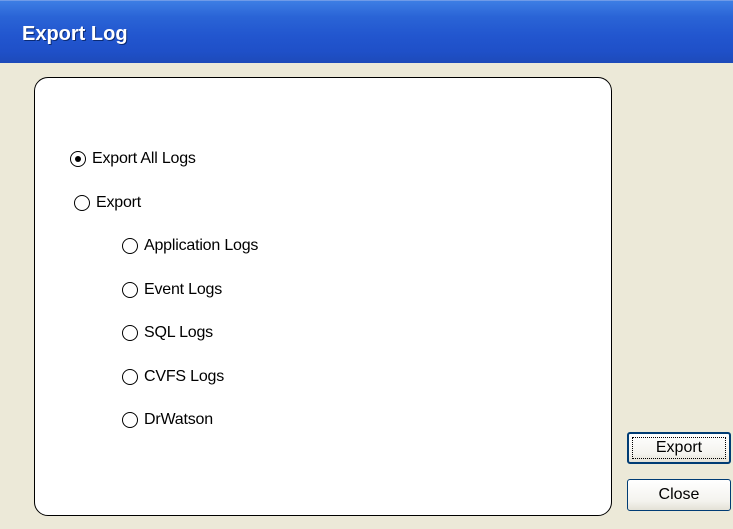 Image resolution: width=733 pixels, height=529 pixels. I want to click on export-selected-option: Export, so click(107, 203).